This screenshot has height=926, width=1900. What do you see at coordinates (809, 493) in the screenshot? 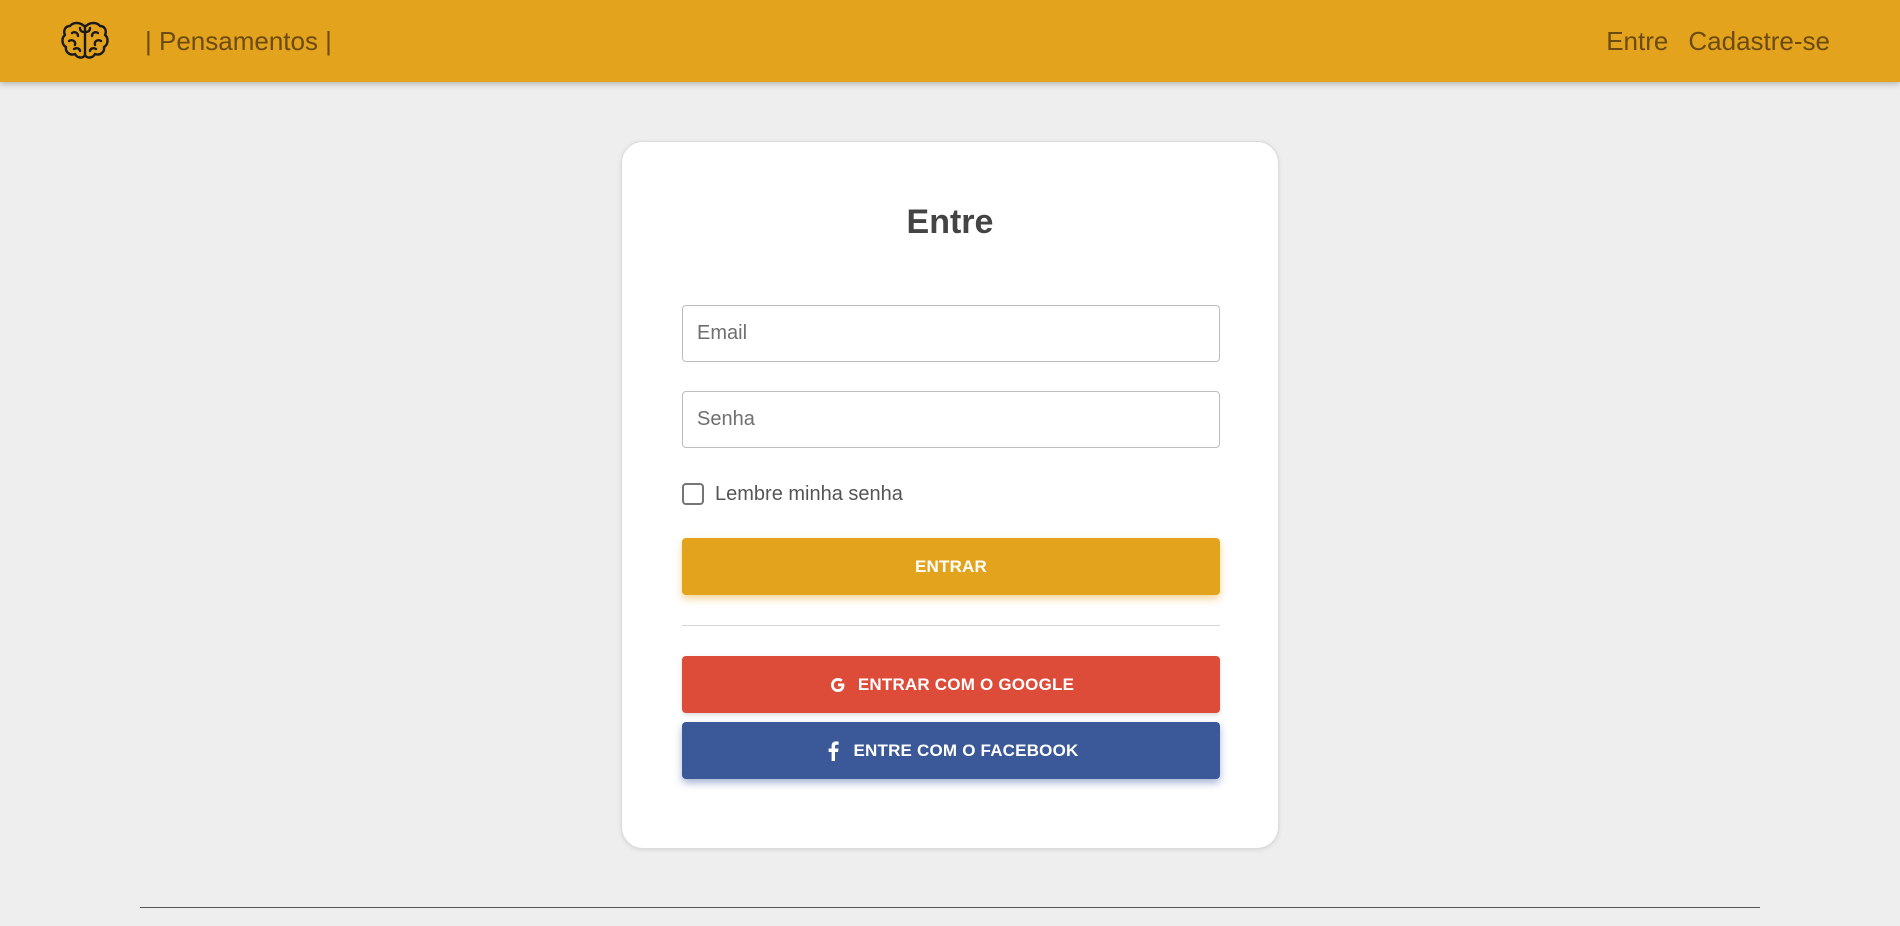
I see `remember-label: Lembre minha senha` at bounding box center [809, 493].